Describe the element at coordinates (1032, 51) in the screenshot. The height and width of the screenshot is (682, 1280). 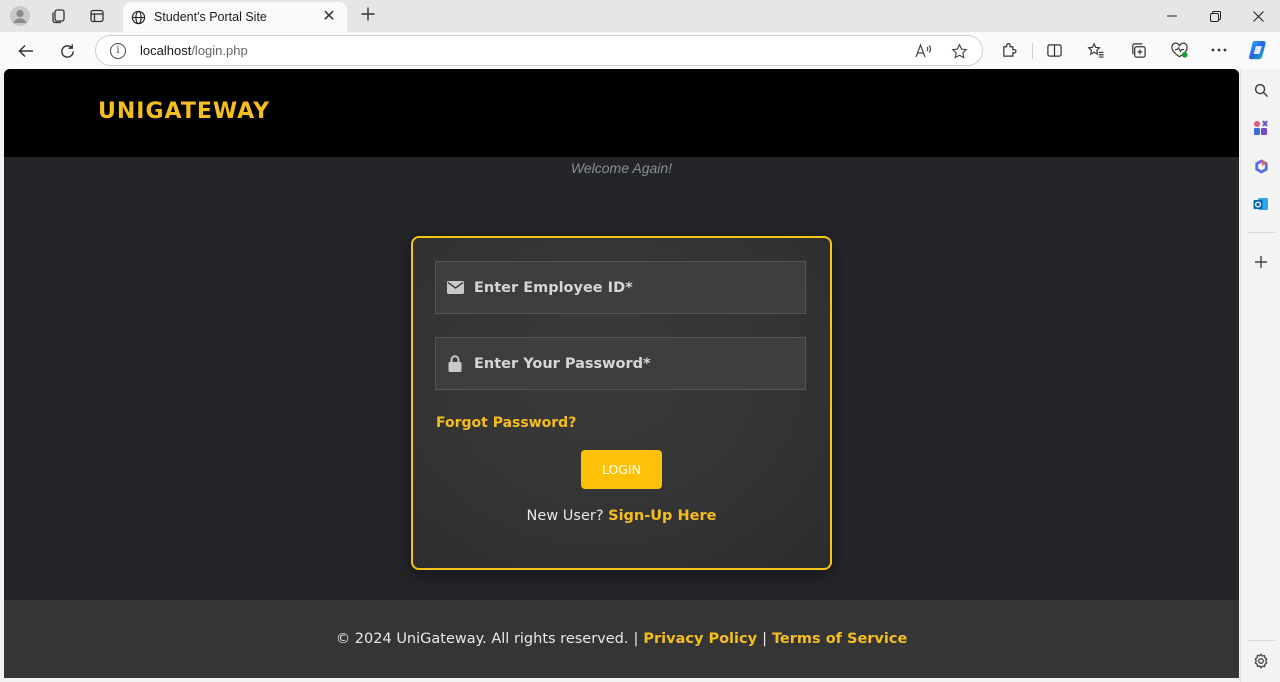
I see `toolbar-divider` at that location.